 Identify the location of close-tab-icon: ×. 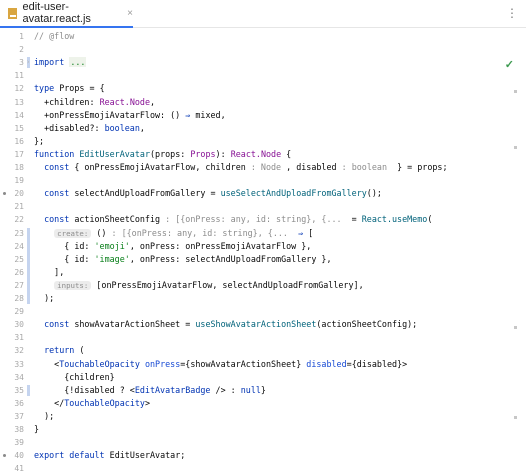
(130, 13).